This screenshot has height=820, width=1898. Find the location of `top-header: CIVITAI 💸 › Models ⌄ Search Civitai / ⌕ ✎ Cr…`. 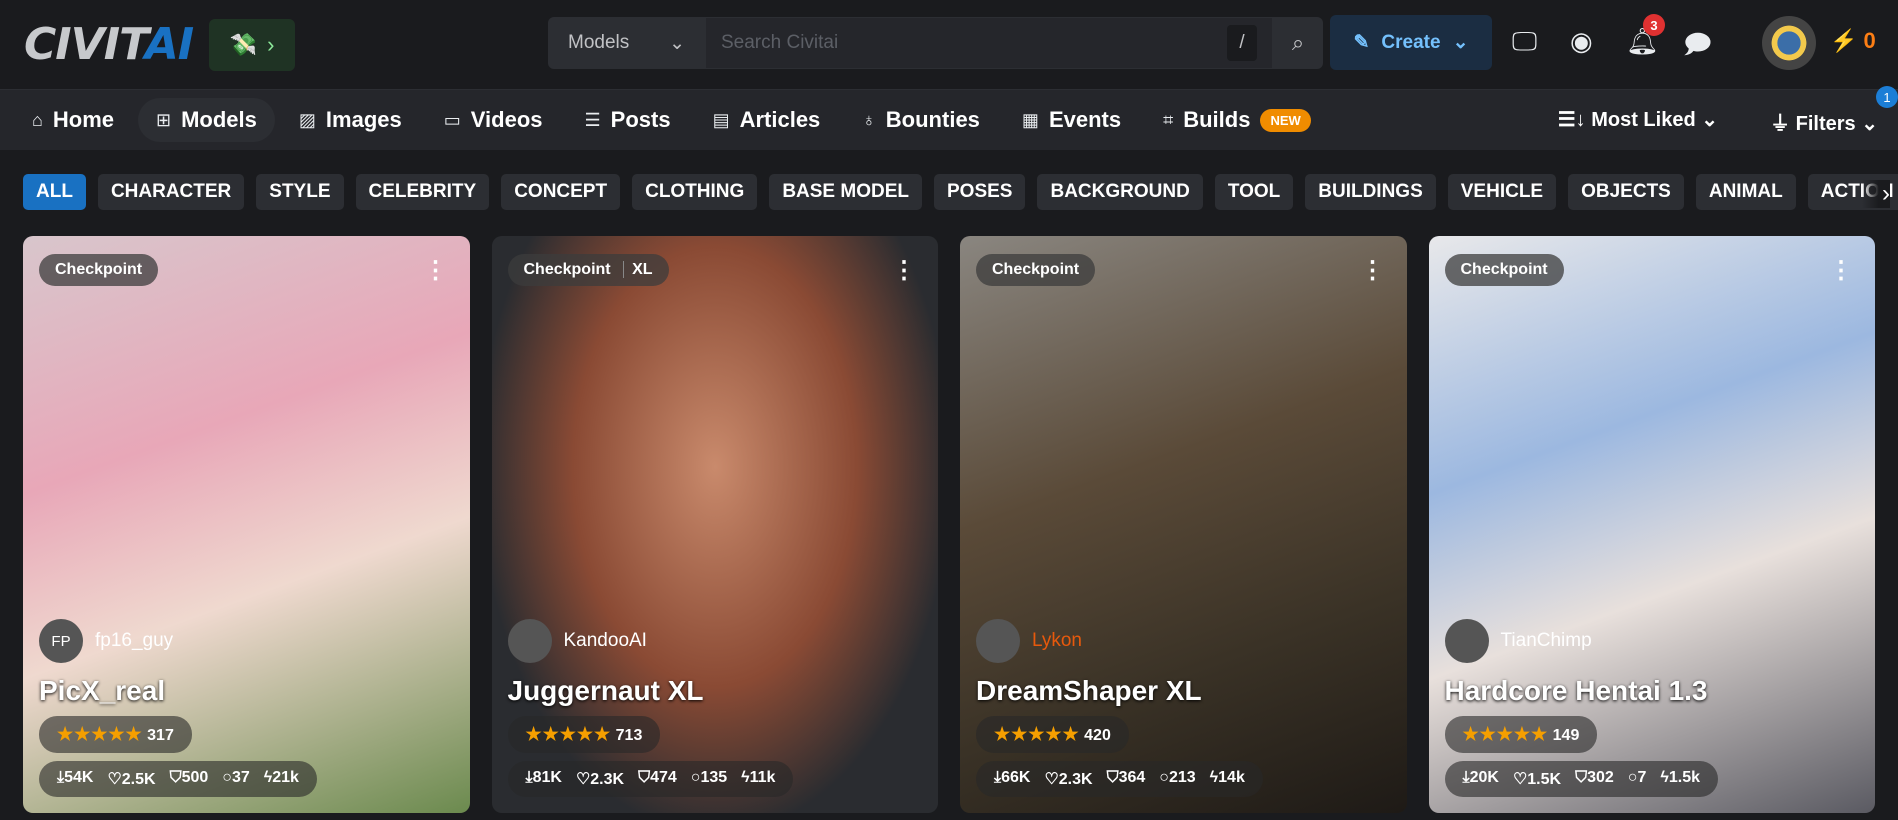

top-header: CIVITAI 💸 › Models ⌄ Search Civitai / ⌕ ✎ Cr… is located at coordinates (949, 45).